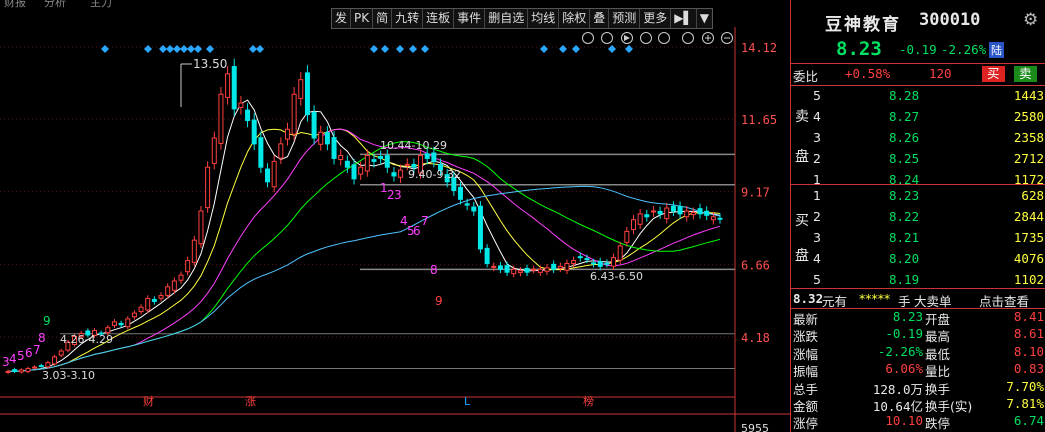  What do you see at coordinates (918, 318) in the screenshot?
I see `stats-row: 最新 8.23 开盘 8.41` at bounding box center [918, 318].